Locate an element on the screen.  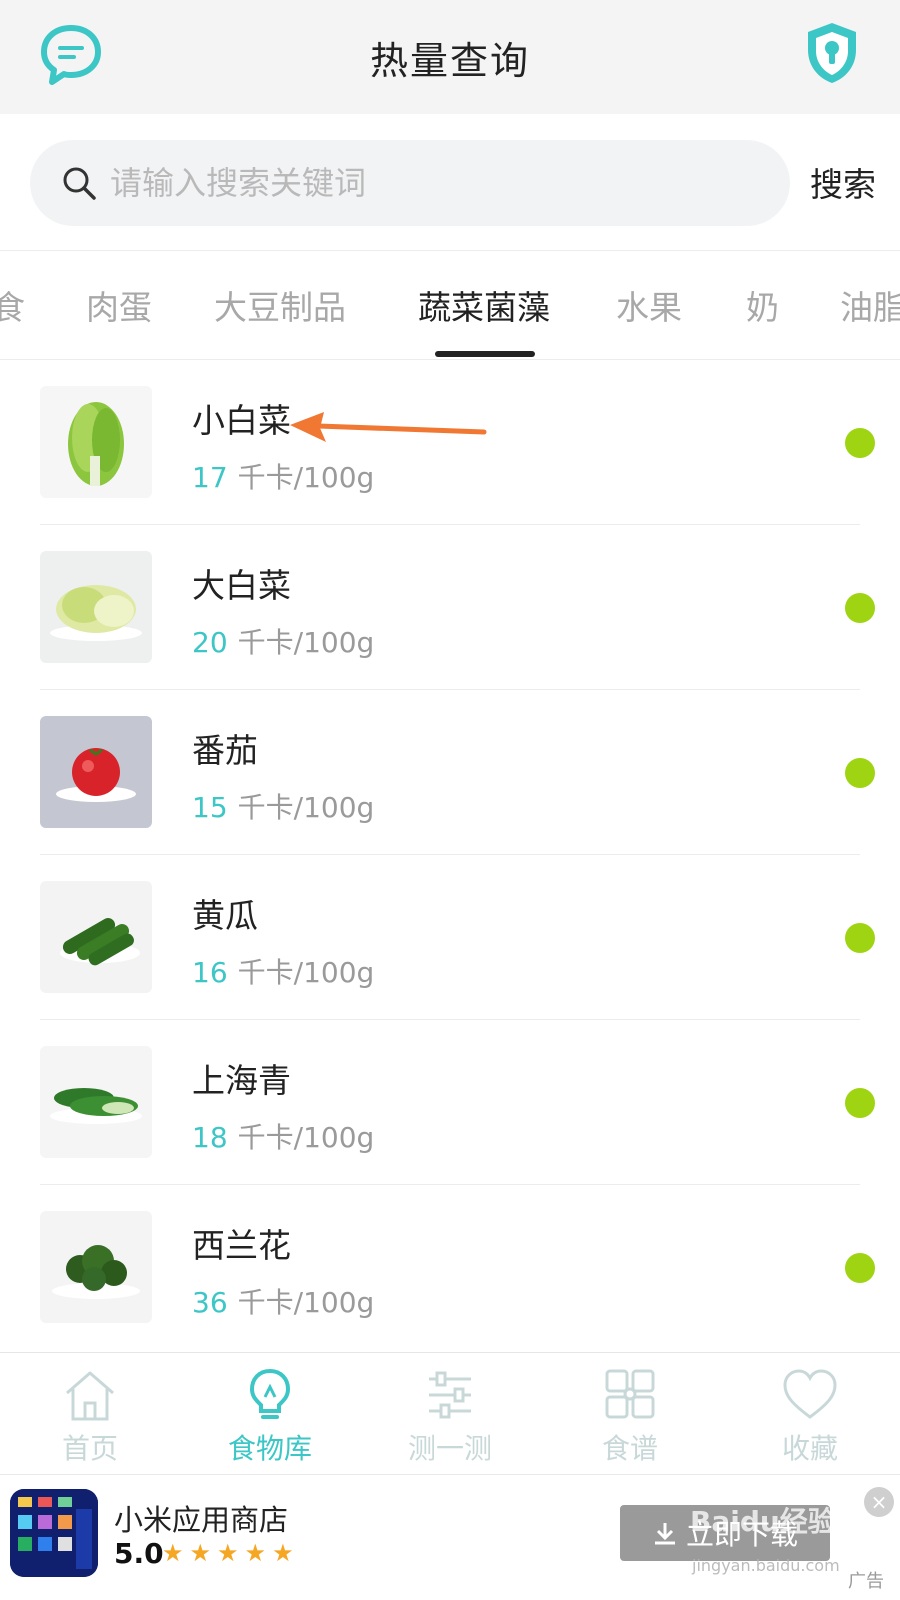
ad-rating: 5.0 is located at coordinates (139, 1553).